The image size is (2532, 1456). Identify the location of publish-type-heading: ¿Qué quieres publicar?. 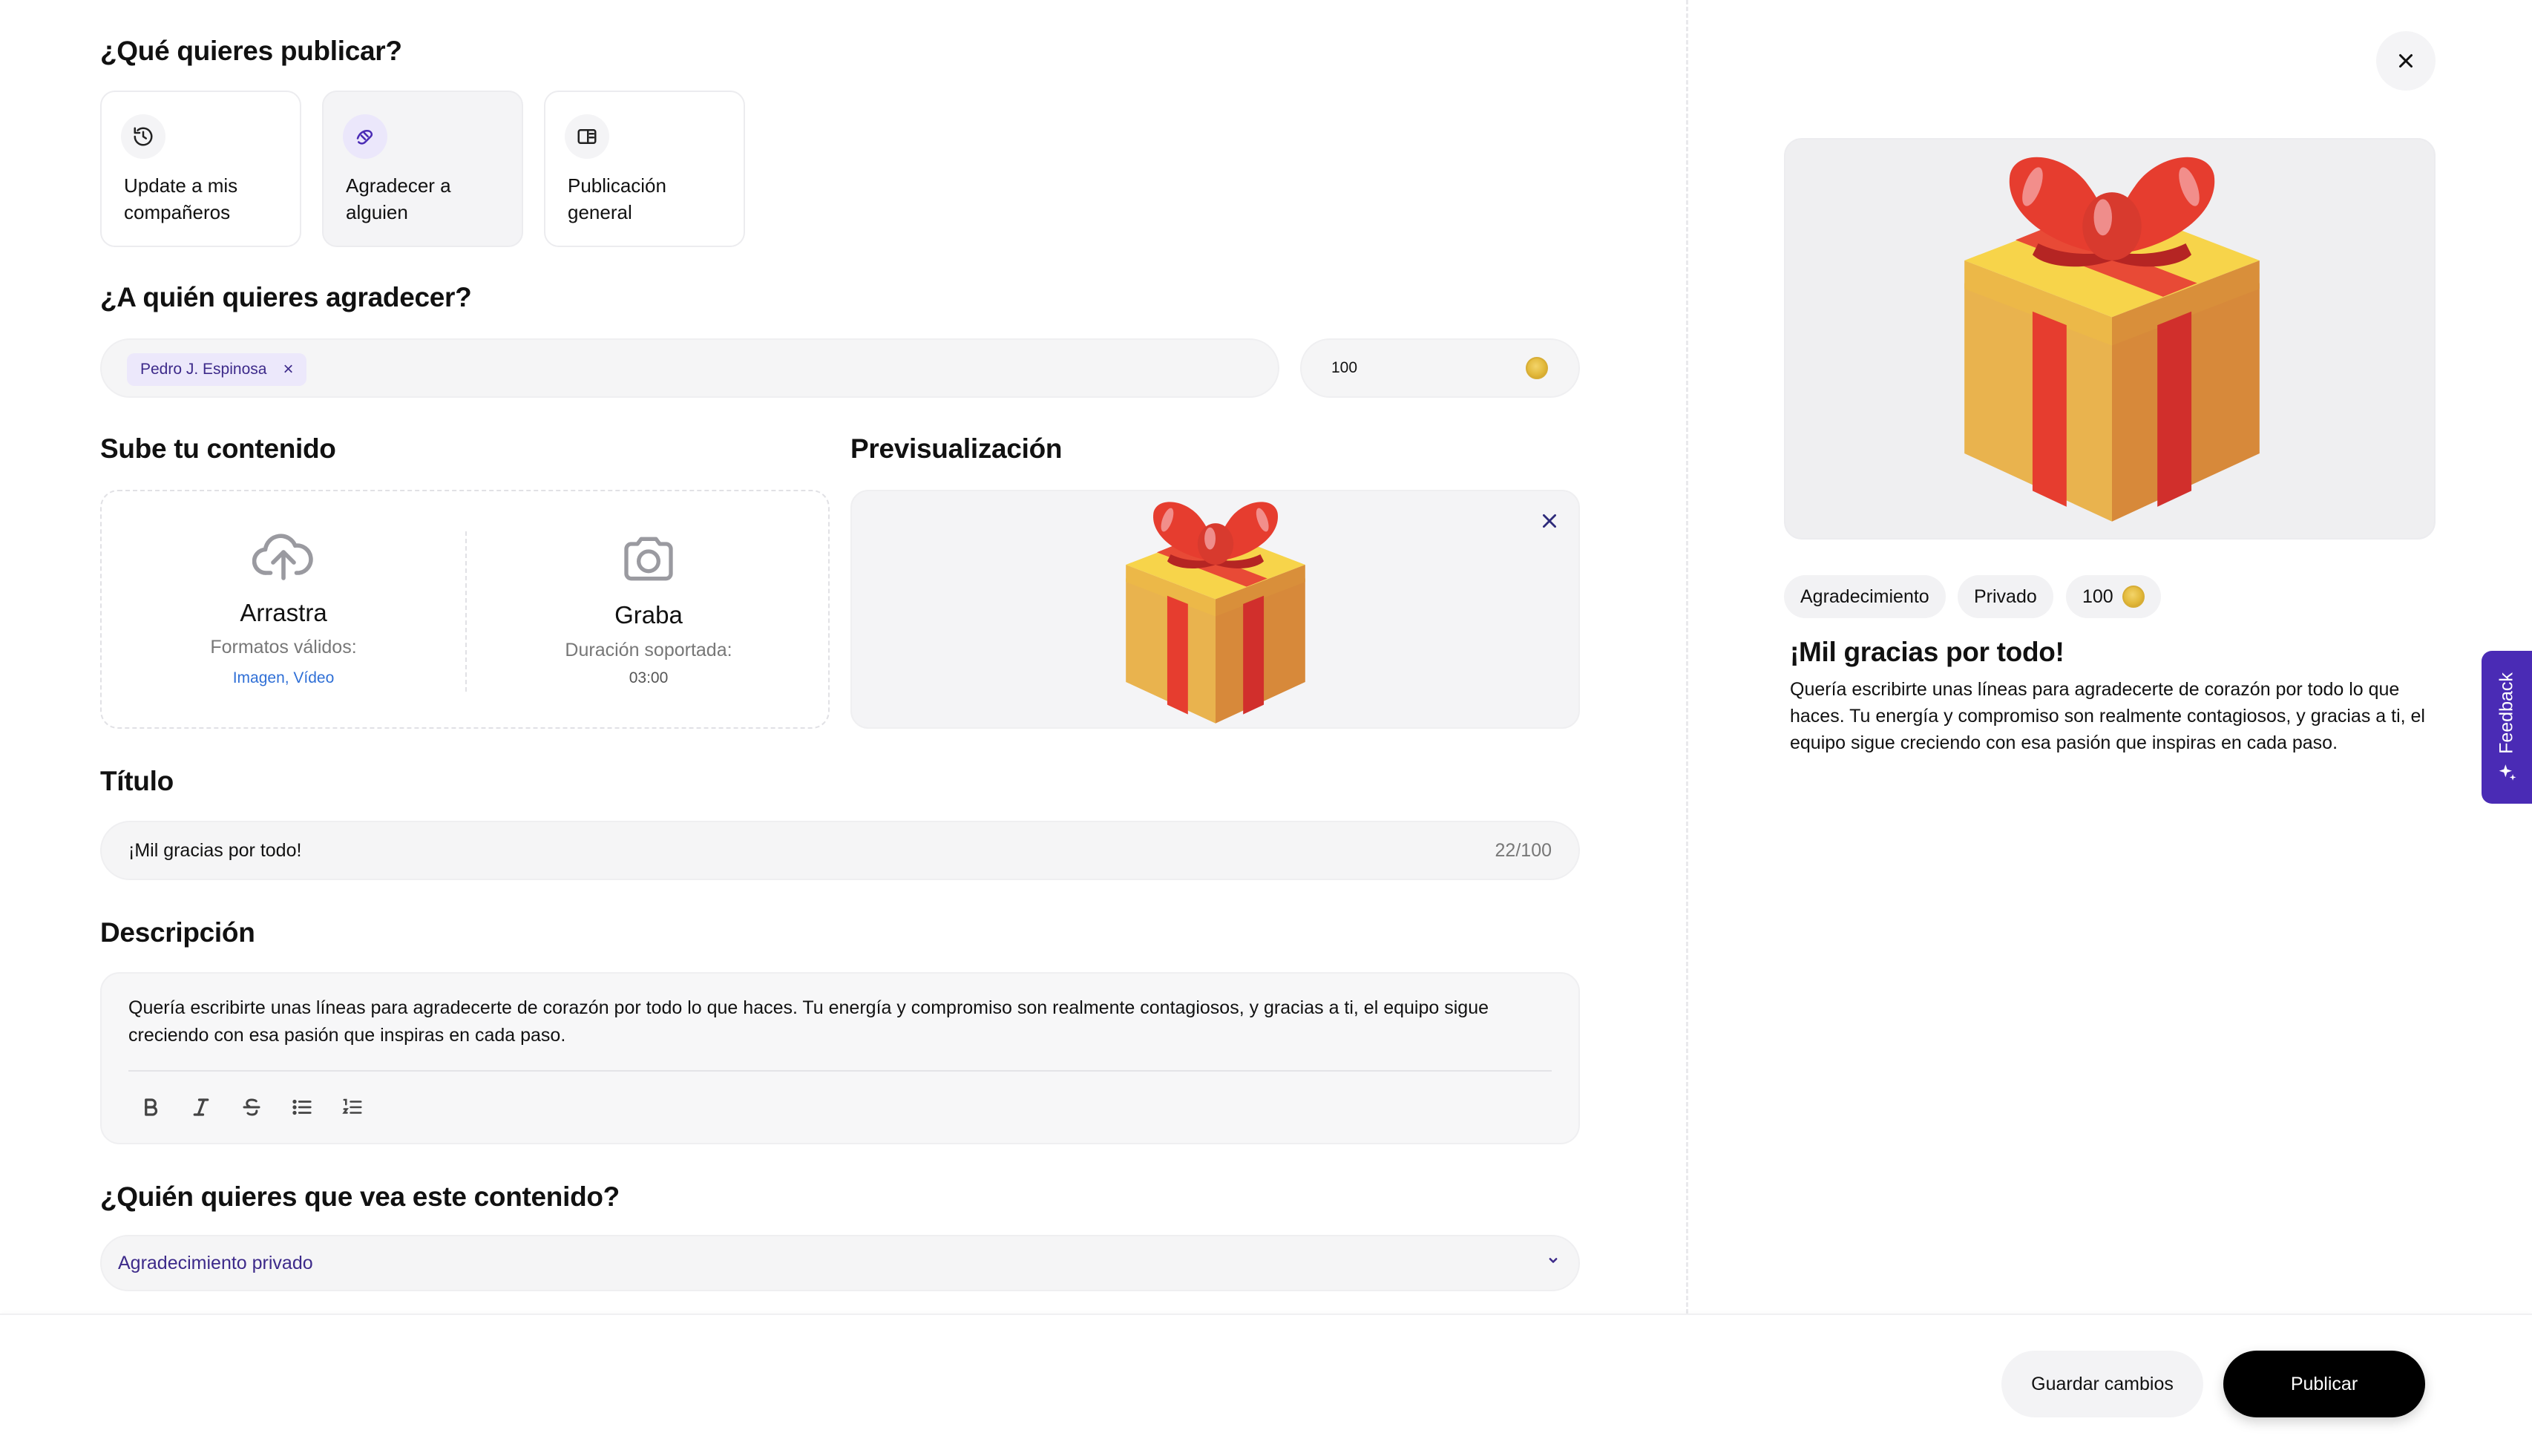
(251, 51).